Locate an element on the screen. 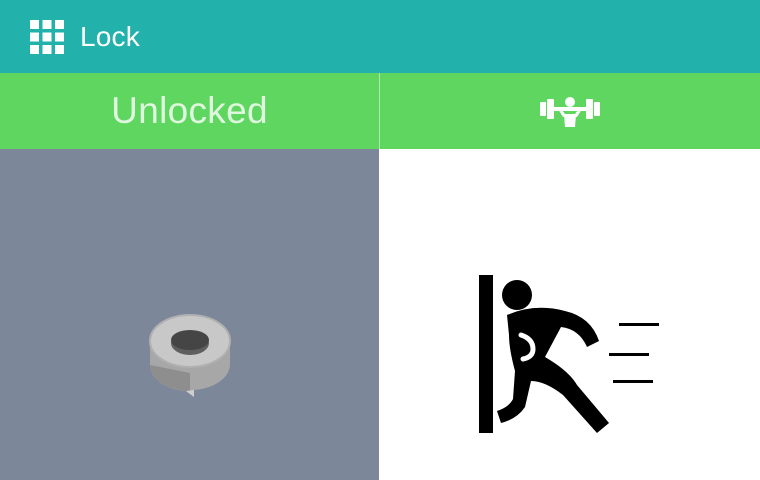 This screenshot has width=760, height=480. app-title: Lock is located at coordinates (110, 36).